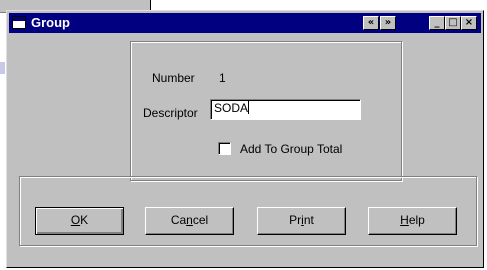 Image resolution: width=487 pixels, height=270 pixels. Describe the element at coordinates (416, 220) in the screenshot. I see `help-label-rest: elp` at that location.